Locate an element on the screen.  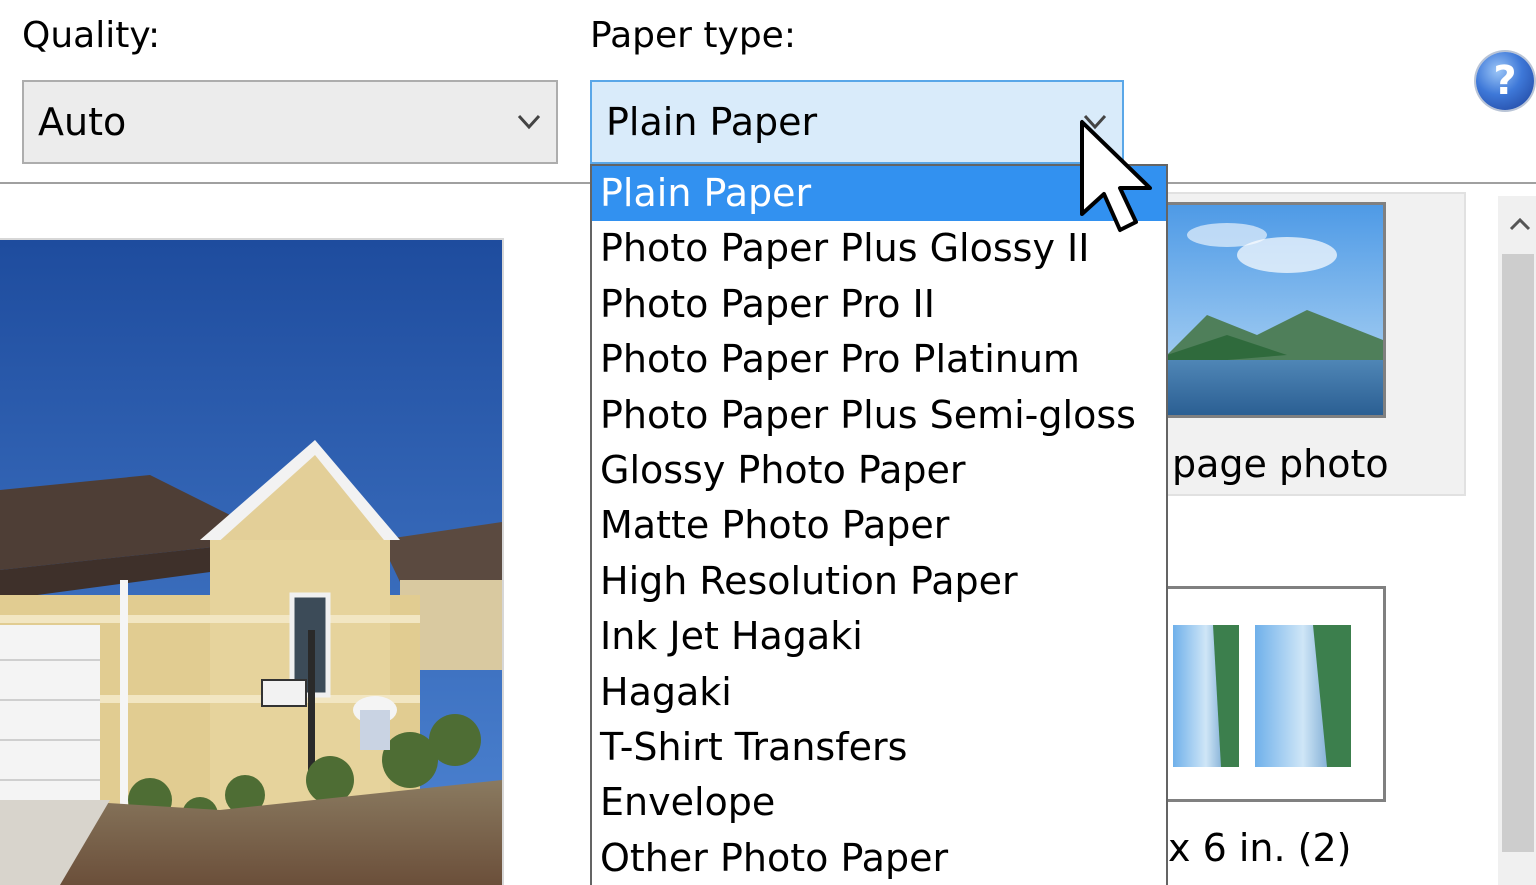
paper-type-option: Glossy Photo Paper is located at coordinates (879, 470).